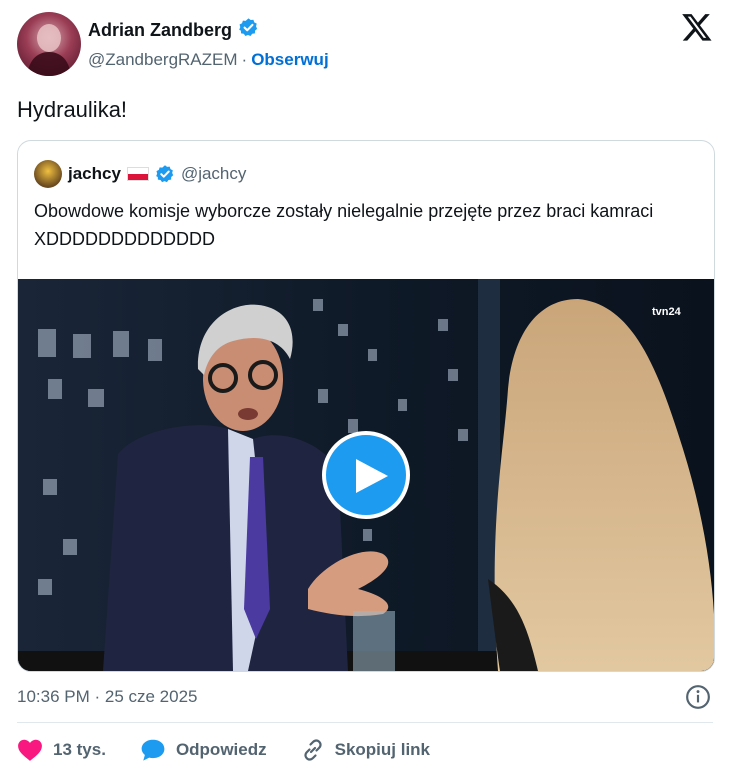 The image size is (734, 776). I want to click on play-button, so click(366, 475).